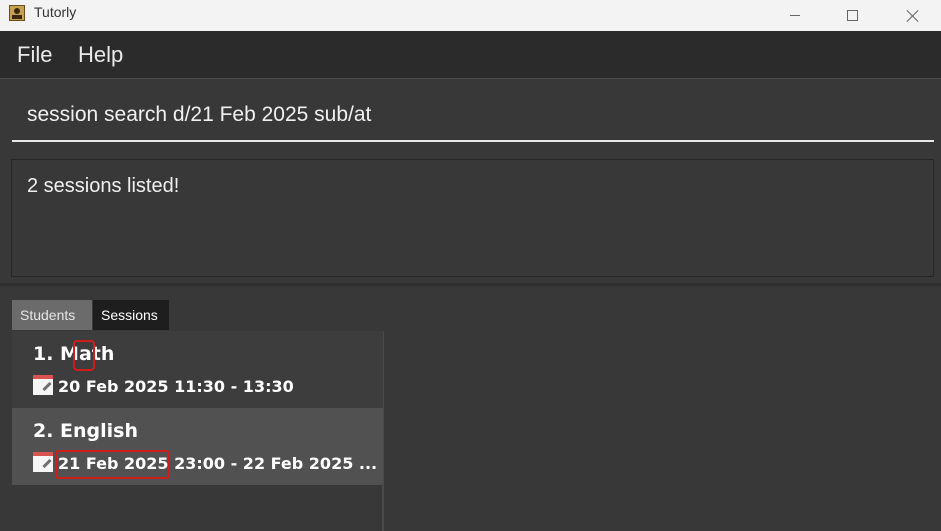 This screenshot has width=941, height=531. What do you see at coordinates (470, 284) in the screenshot?
I see `section-divider` at bounding box center [470, 284].